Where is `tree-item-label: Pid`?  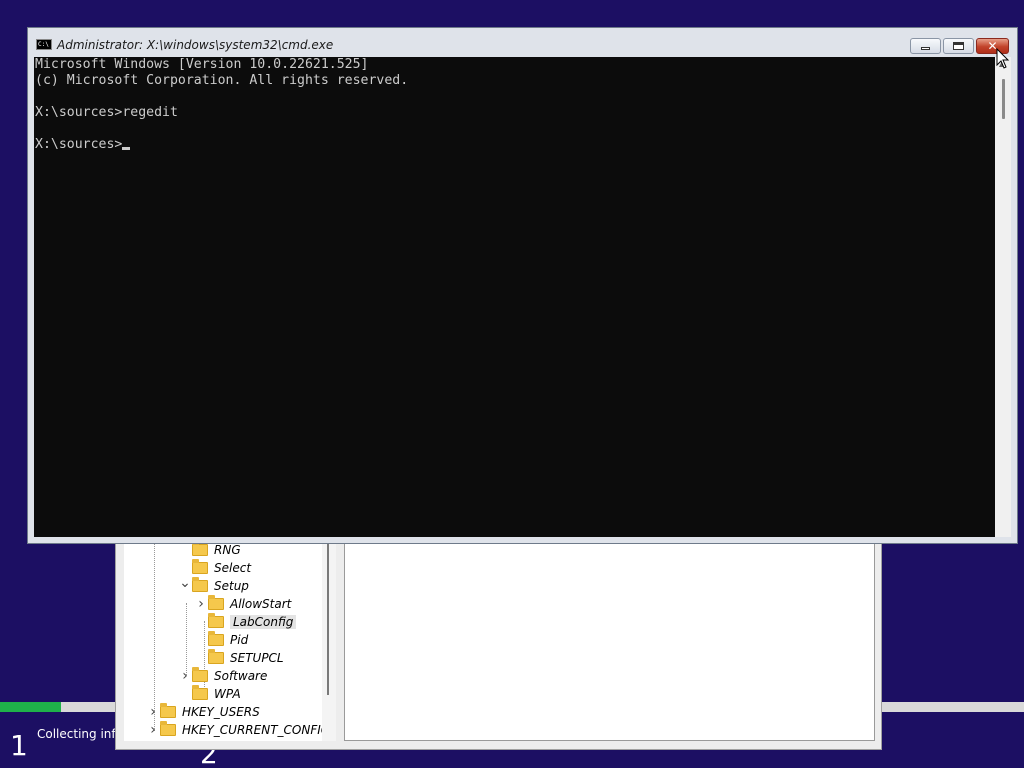 tree-item-label: Pid is located at coordinates (239, 640).